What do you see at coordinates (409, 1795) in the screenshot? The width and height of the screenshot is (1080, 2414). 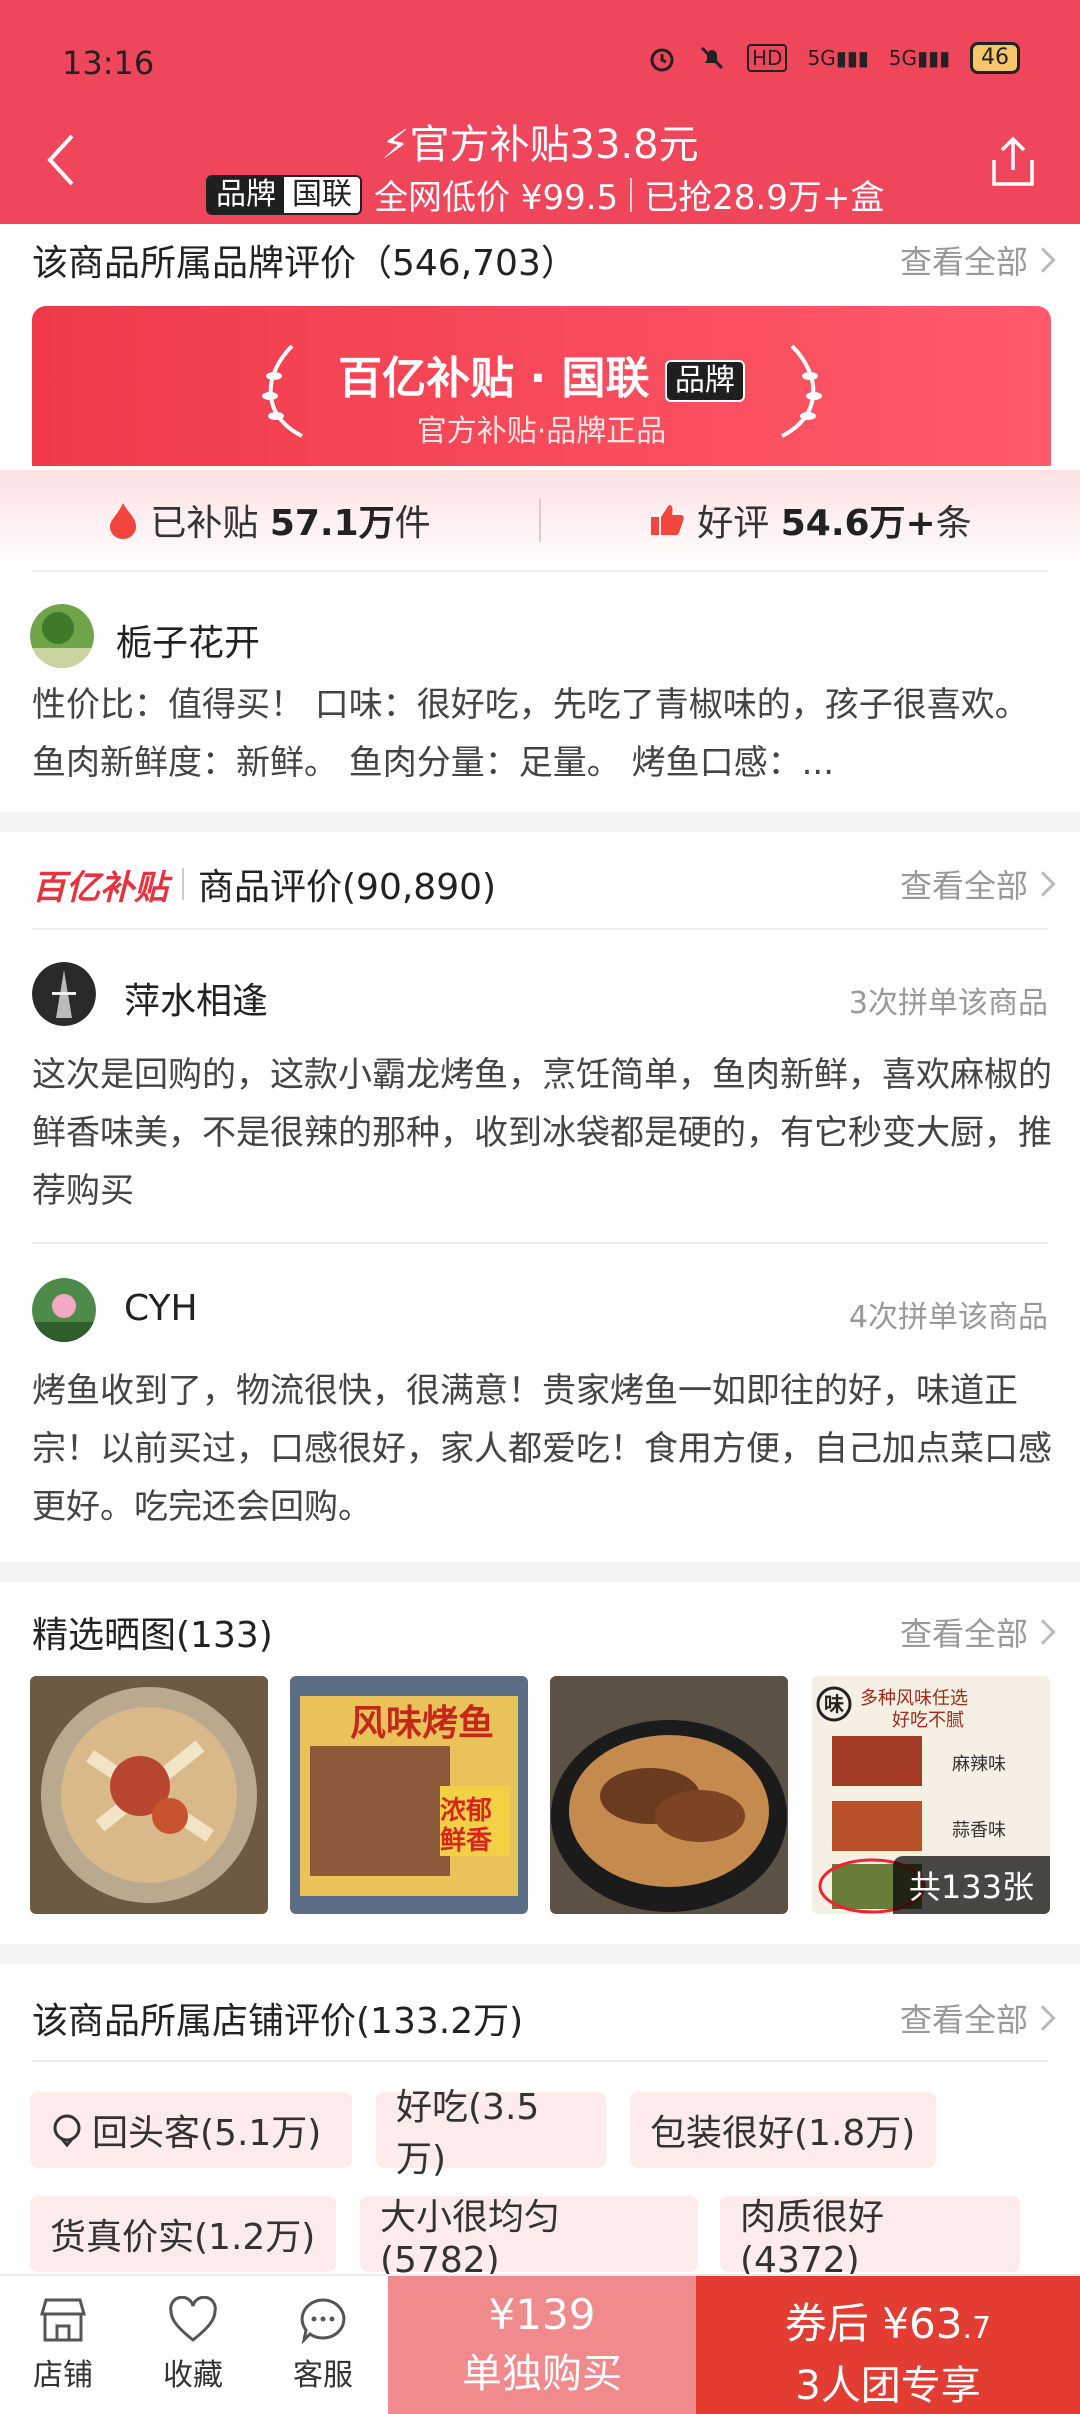 I see `photo-thumbnail-2: 风味烤鱼 浓郁鲜香` at bounding box center [409, 1795].